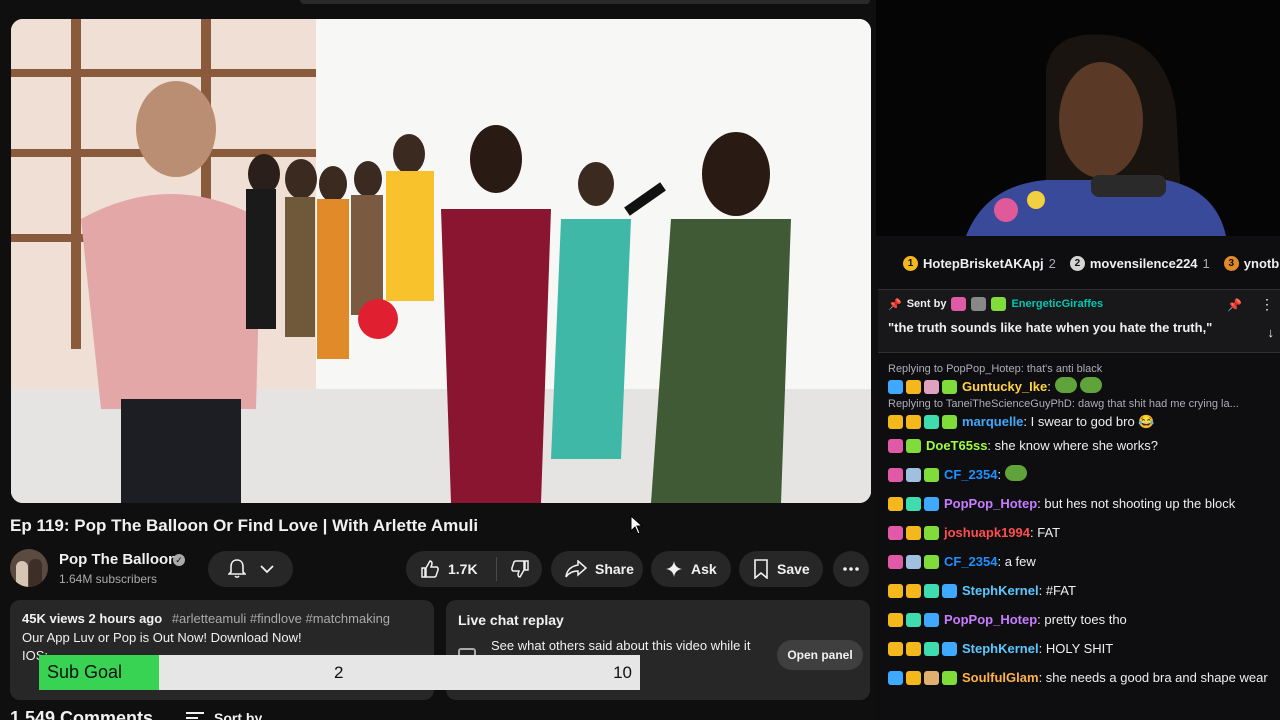 The image size is (1280, 720). What do you see at coordinates (1084, 475) in the screenshot?
I see `chat-message: CF_2354:` at bounding box center [1084, 475].